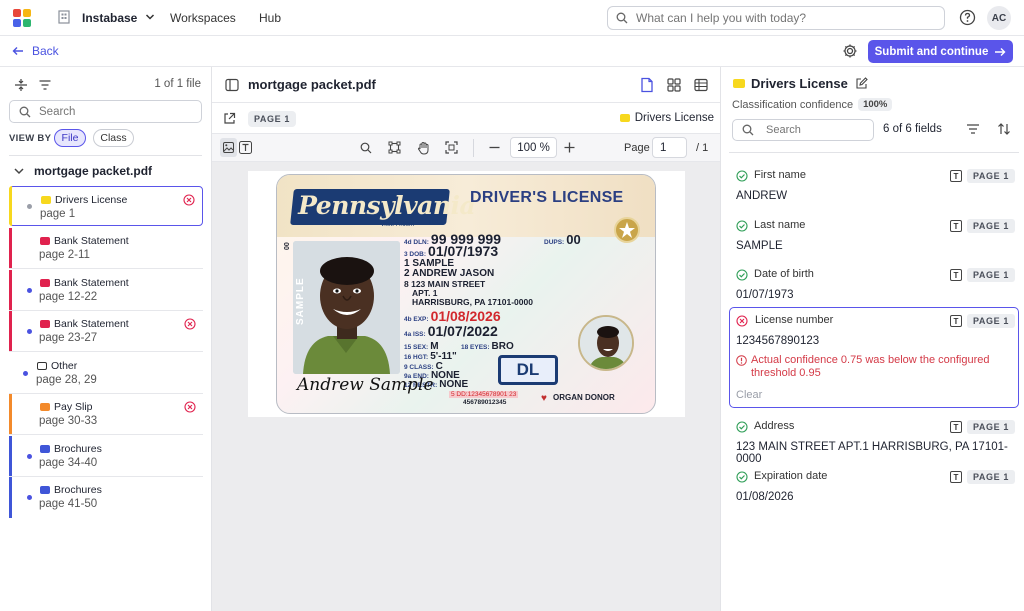 Image resolution: width=1024 pixels, height=611 pixels. Describe the element at coordinates (33, 85) in the screenshot. I see `left-toolbar` at that location.